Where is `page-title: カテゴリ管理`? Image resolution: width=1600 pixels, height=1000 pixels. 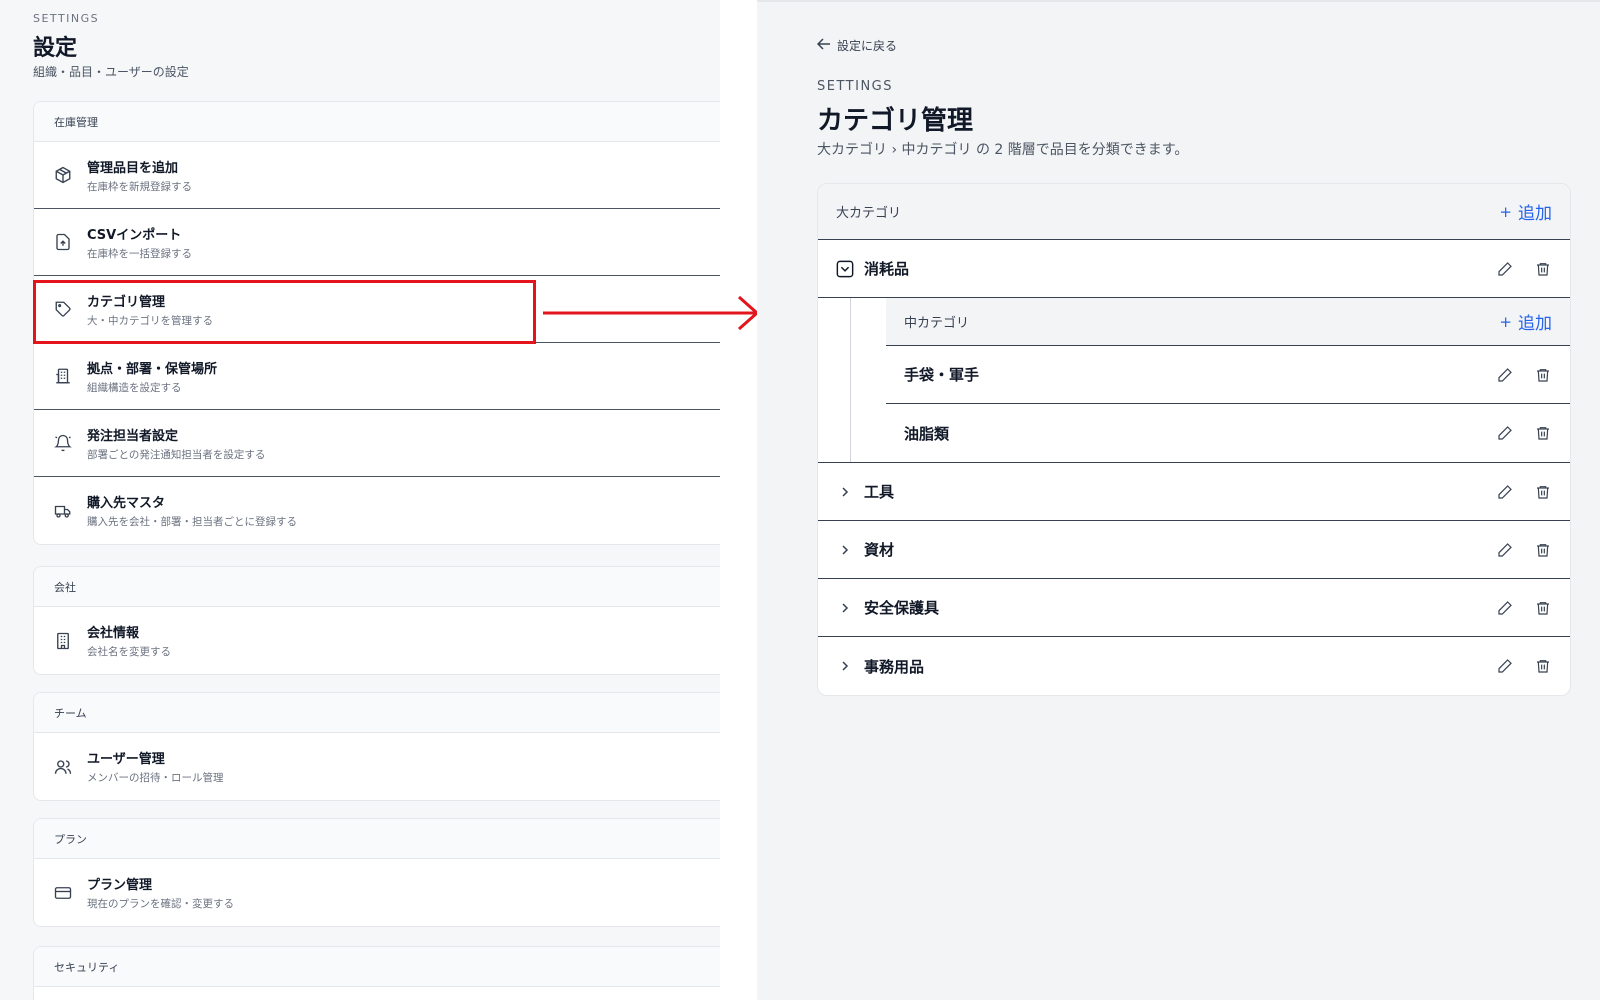 page-title: カテゴリ管理 is located at coordinates (895, 121).